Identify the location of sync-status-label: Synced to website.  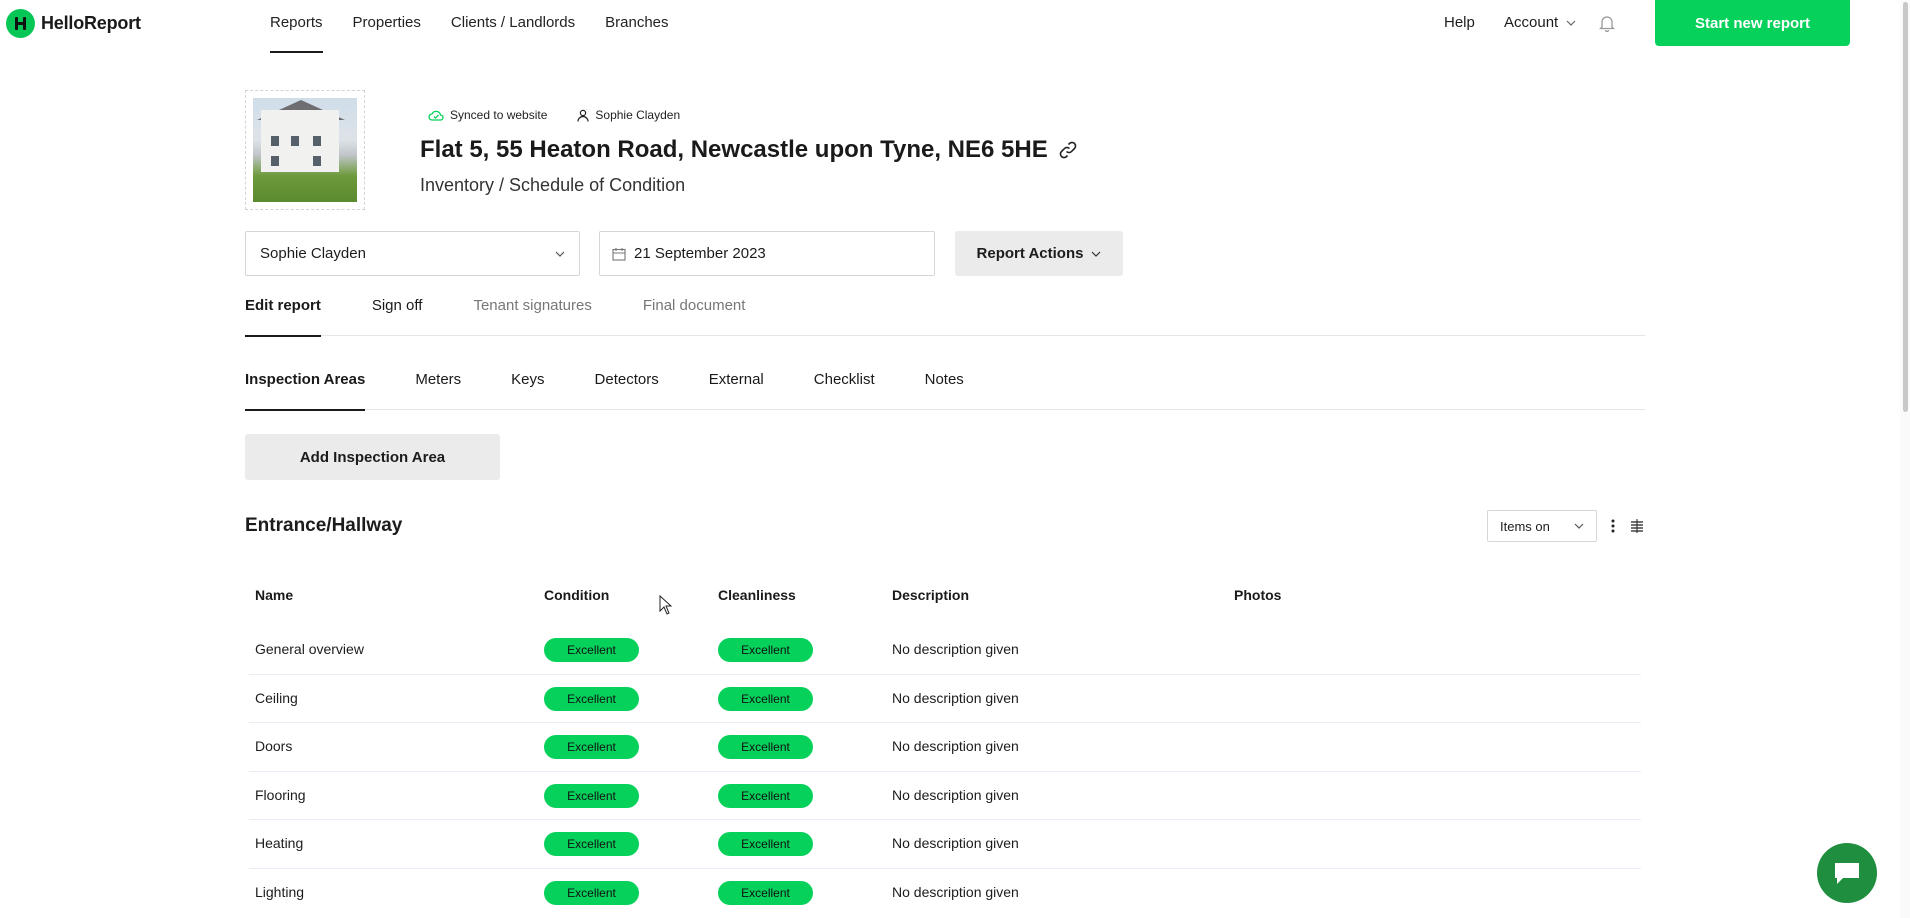
(499, 115).